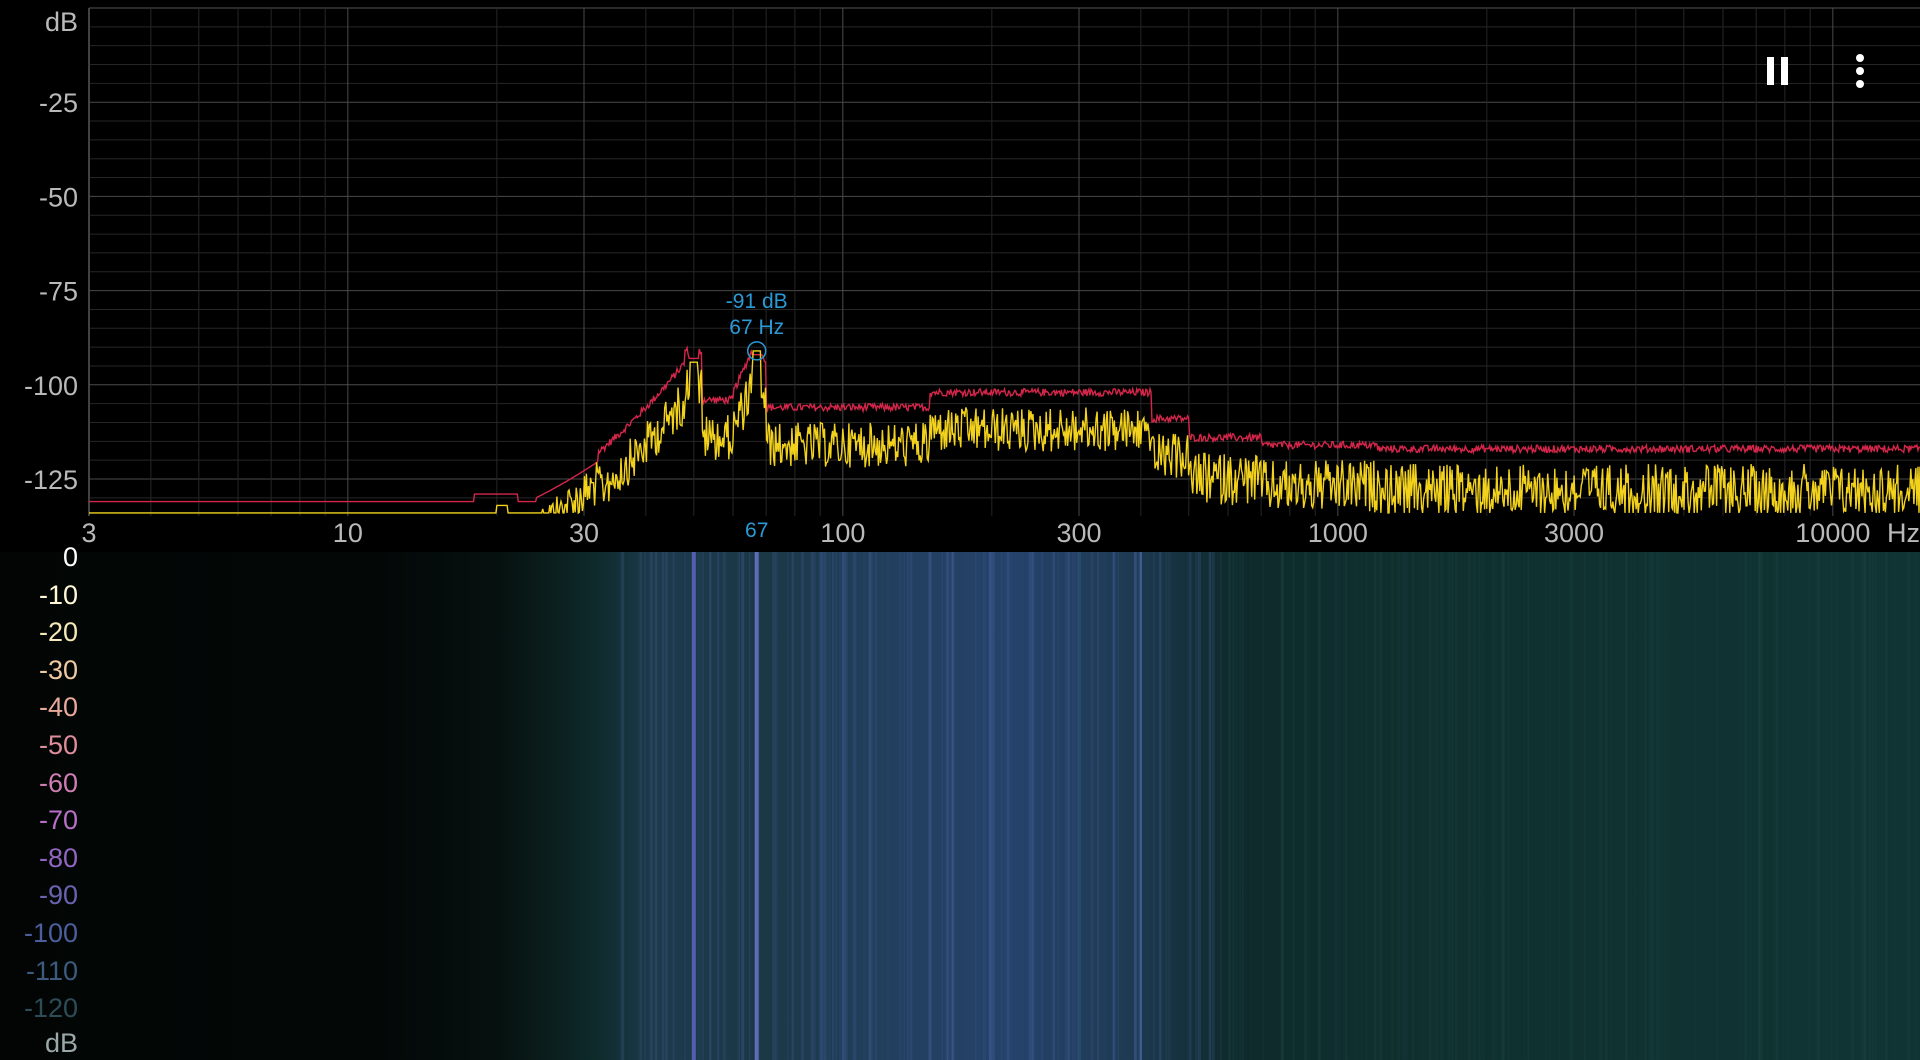 Image resolution: width=1920 pixels, height=1060 pixels. I want to click on y-tick-label: -75, so click(58, 292).